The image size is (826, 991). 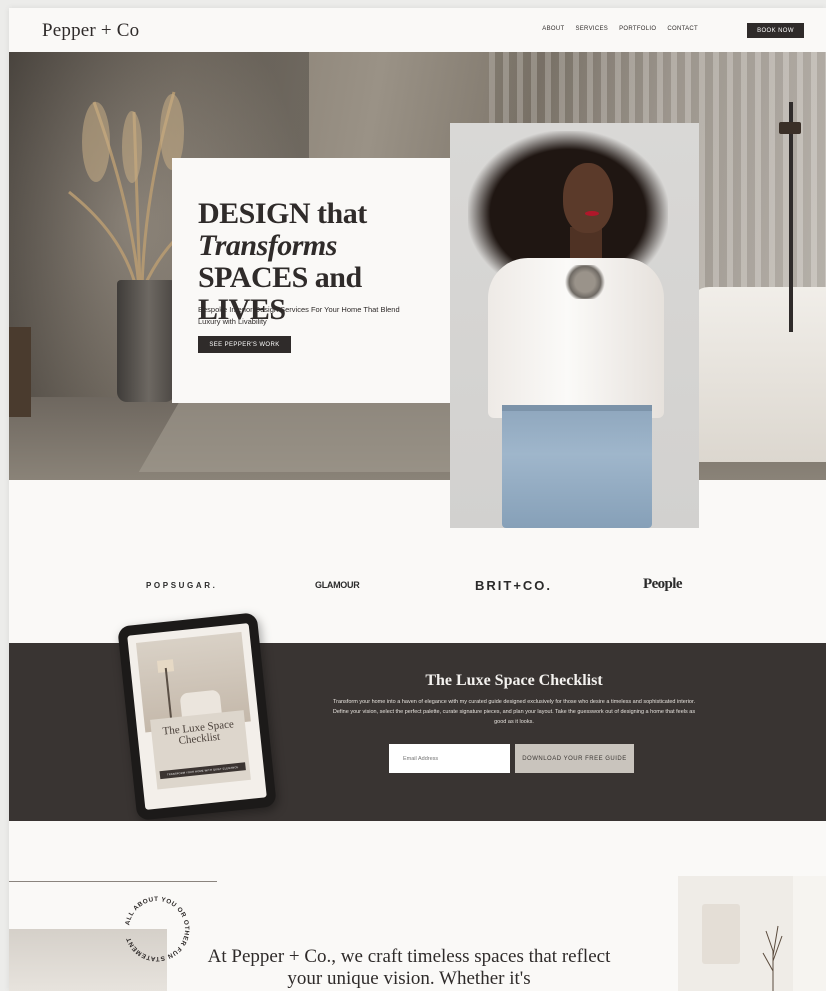 I want to click on main-nav: ABOUT SERVICES PORTFOLIO CONTACT, so click(x=620, y=29).